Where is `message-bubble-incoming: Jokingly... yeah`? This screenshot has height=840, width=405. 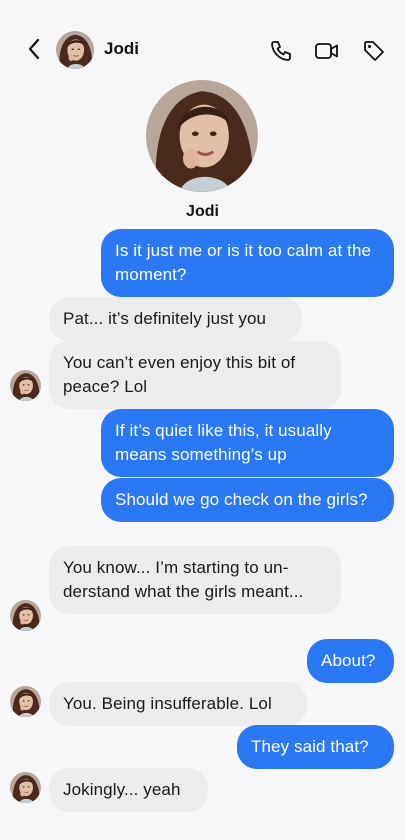
message-bubble-incoming: Jokingly... yeah is located at coordinates (128, 790).